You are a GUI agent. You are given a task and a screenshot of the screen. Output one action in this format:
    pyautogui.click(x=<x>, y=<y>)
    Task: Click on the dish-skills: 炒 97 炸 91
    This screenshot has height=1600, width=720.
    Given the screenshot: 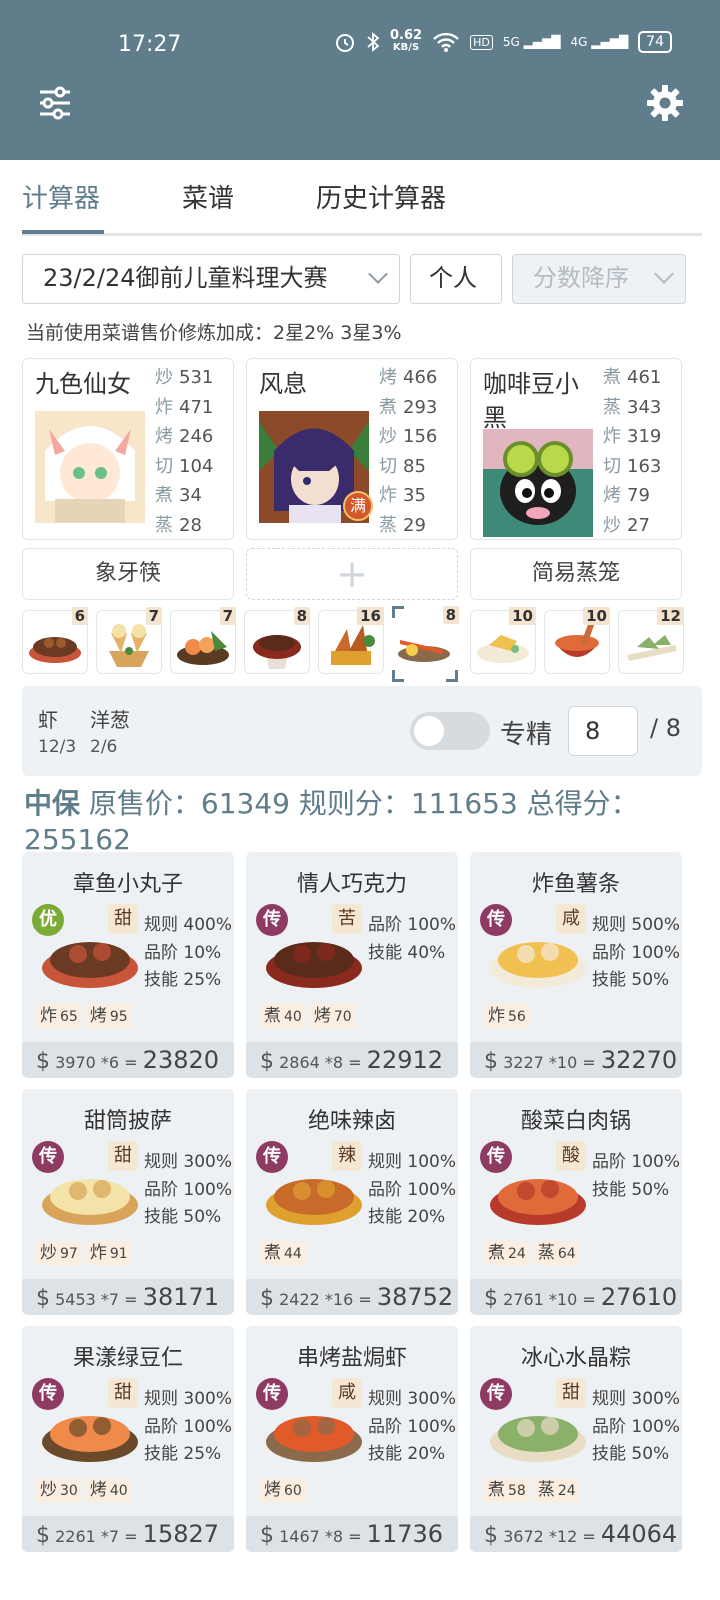 What is the action you would take?
    pyautogui.click(x=84, y=1253)
    